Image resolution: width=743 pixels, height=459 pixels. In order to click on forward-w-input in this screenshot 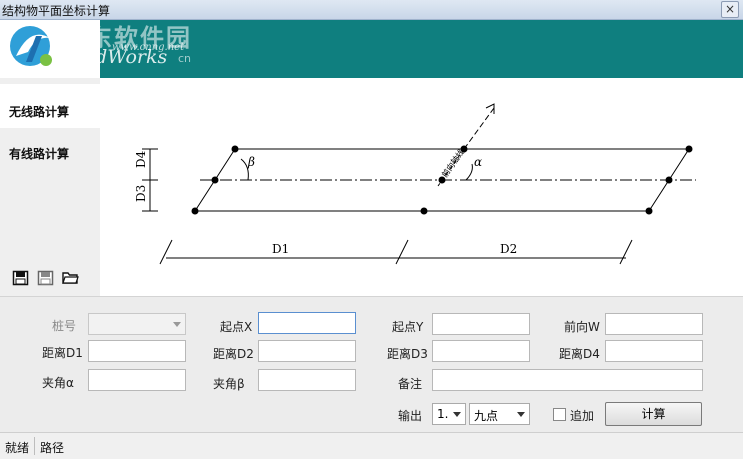, I will do `click(654, 324)`.